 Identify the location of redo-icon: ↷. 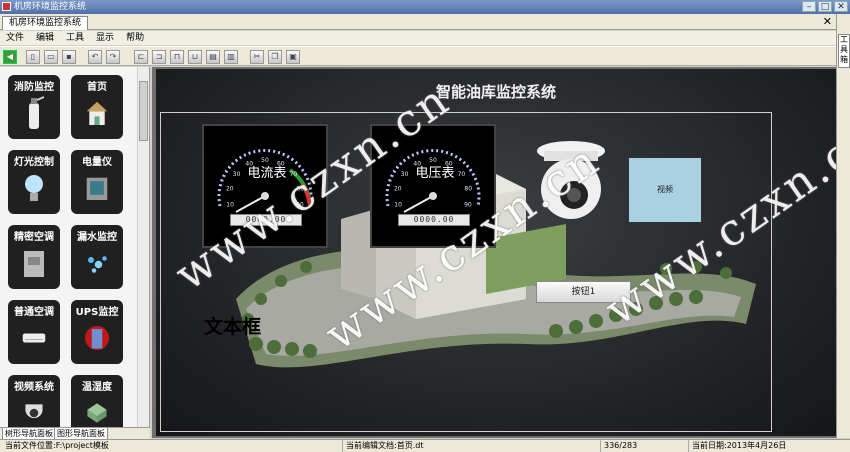
(113, 57).